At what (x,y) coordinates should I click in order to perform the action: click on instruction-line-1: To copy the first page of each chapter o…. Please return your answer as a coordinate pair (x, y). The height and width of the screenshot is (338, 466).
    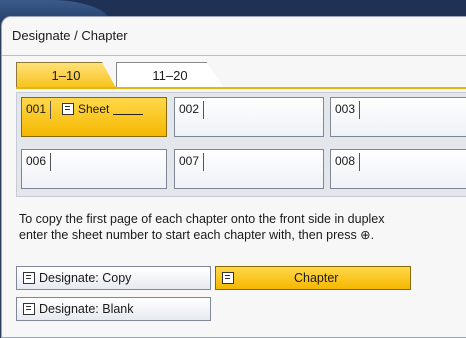
    Looking at the image, I should click on (202, 219).